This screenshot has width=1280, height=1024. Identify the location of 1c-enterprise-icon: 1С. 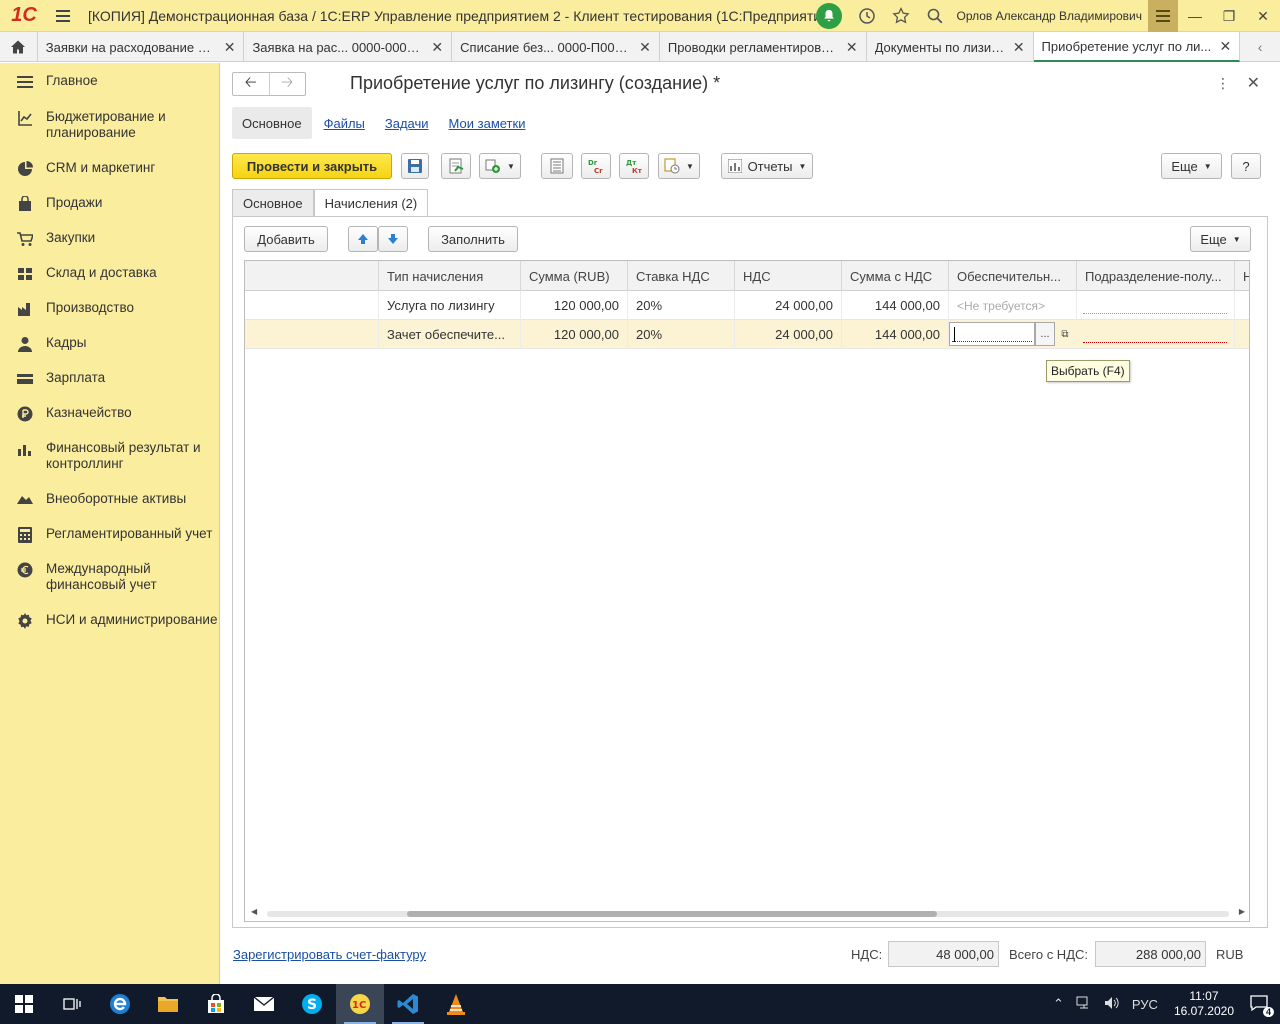
(360, 1004).